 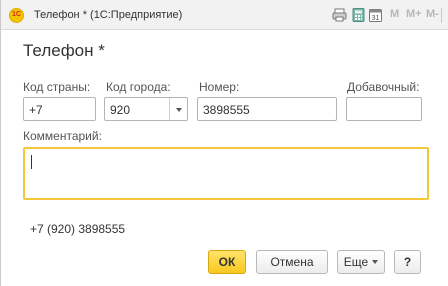 I want to click on help-button: ?, so click(x=407, y=262).